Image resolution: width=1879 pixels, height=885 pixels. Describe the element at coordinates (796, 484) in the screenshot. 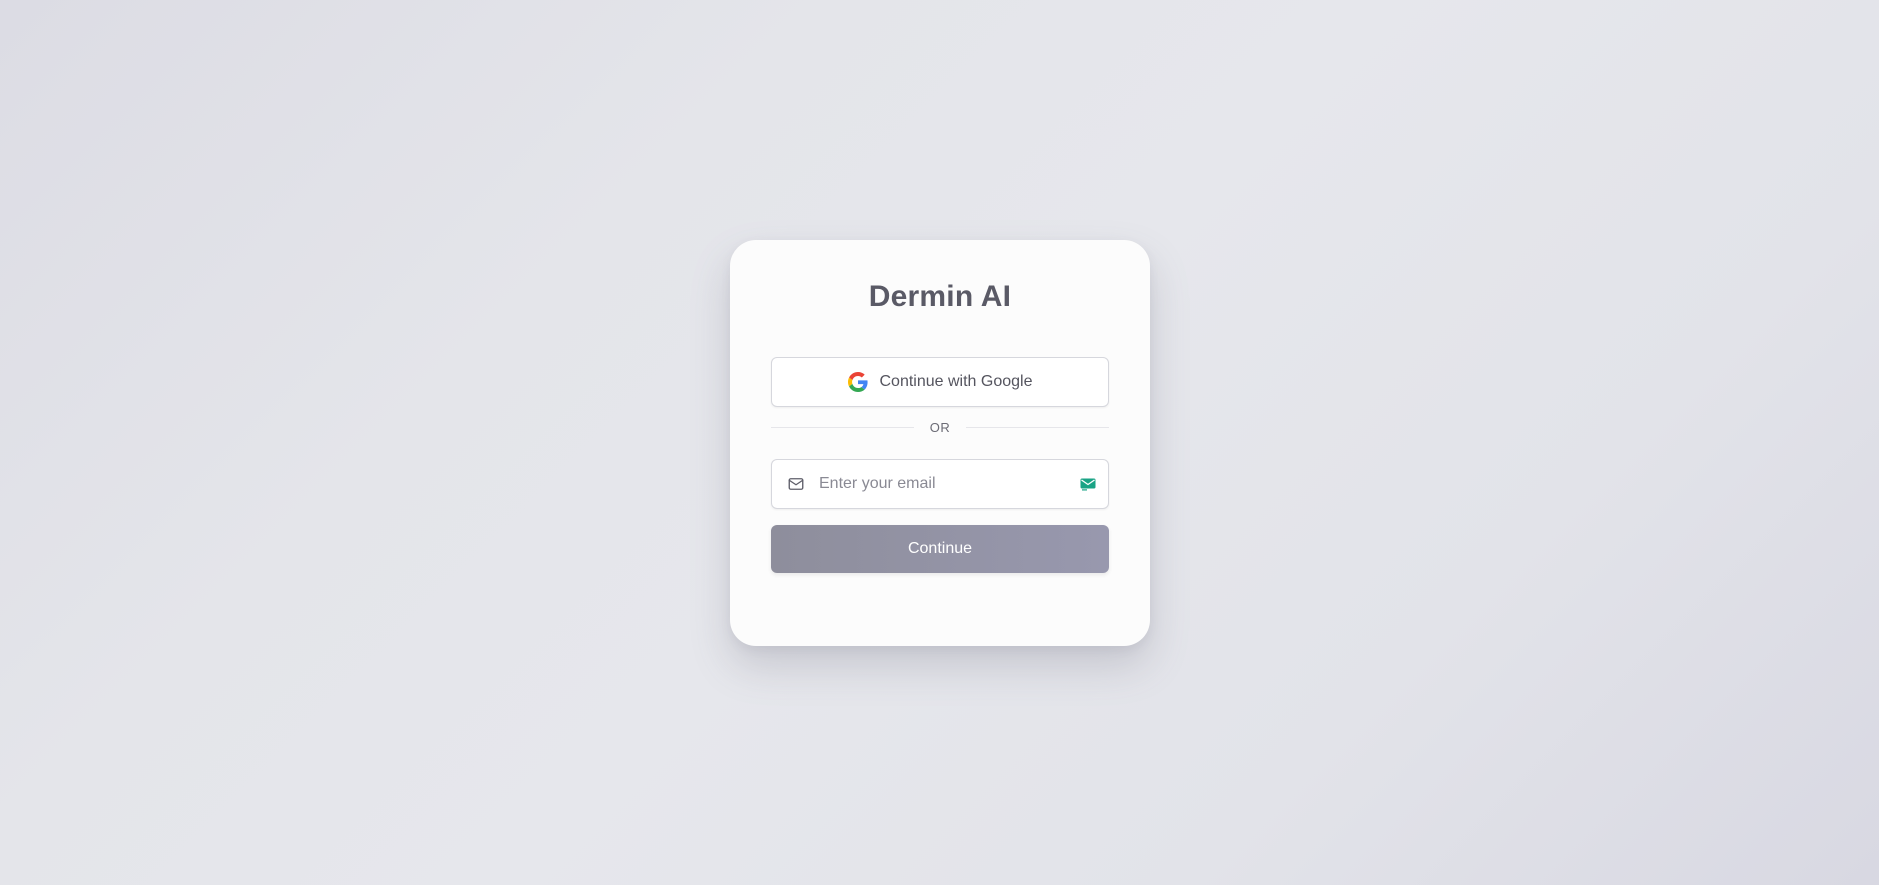

I see `mail-icon` at that location.